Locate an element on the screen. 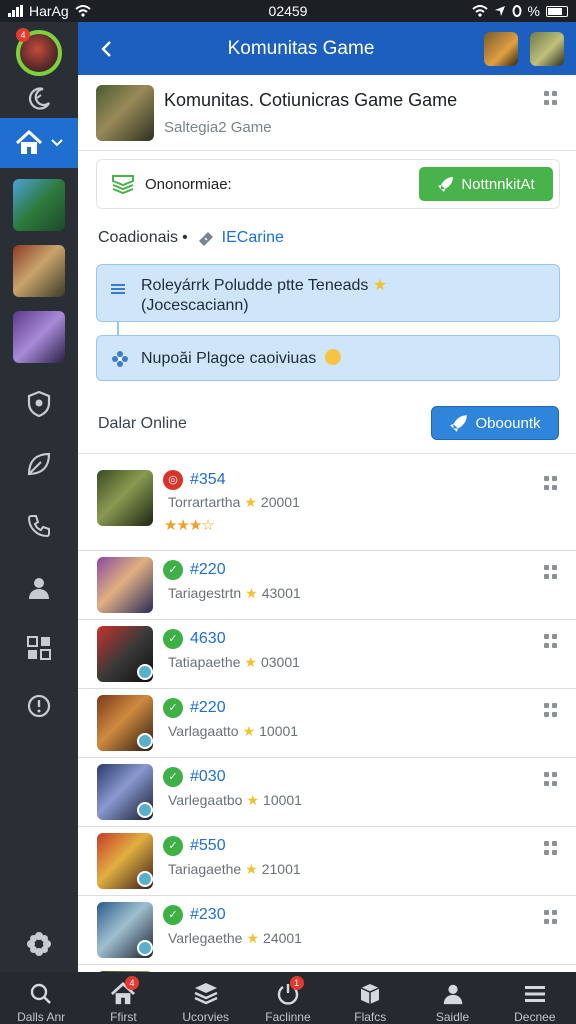  member-id: #030 is located at coordinates (208, 776).